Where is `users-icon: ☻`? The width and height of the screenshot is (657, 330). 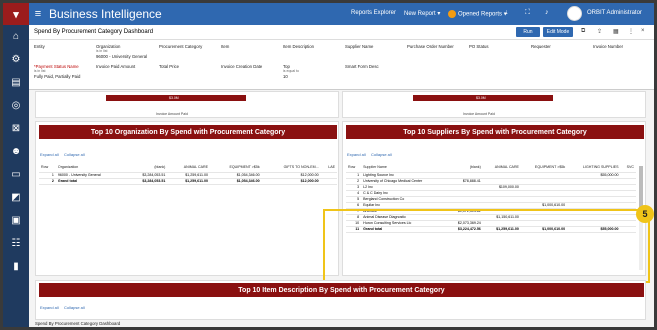 users-icon: ☻ is located at coordinates (16, 151).